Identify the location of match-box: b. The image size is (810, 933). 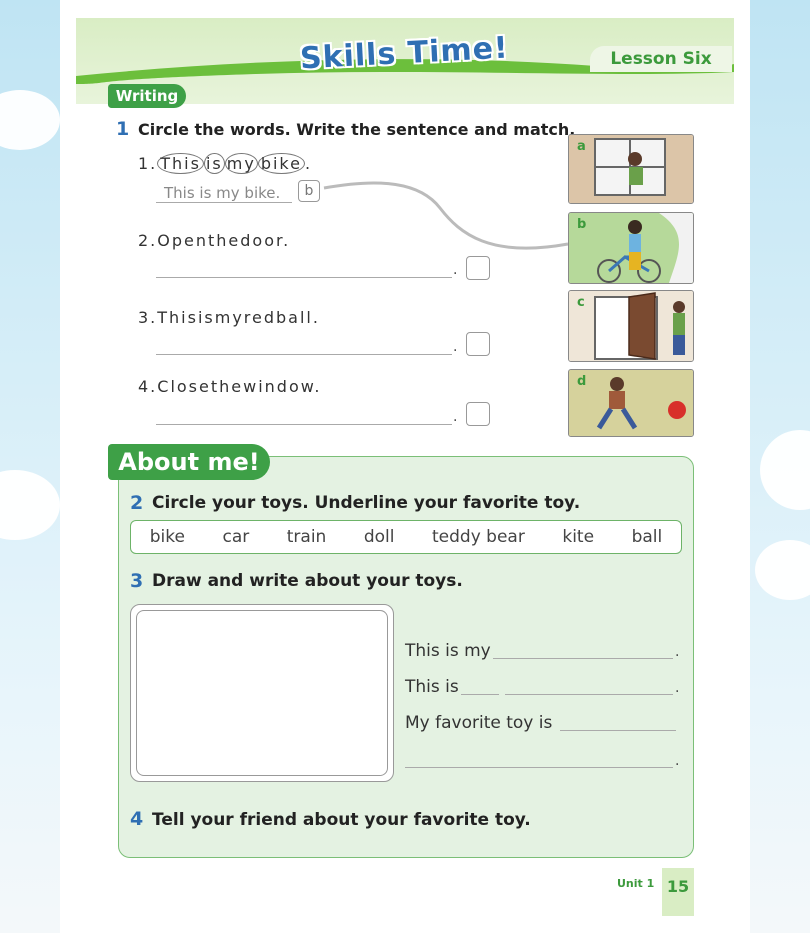
(309, 191).